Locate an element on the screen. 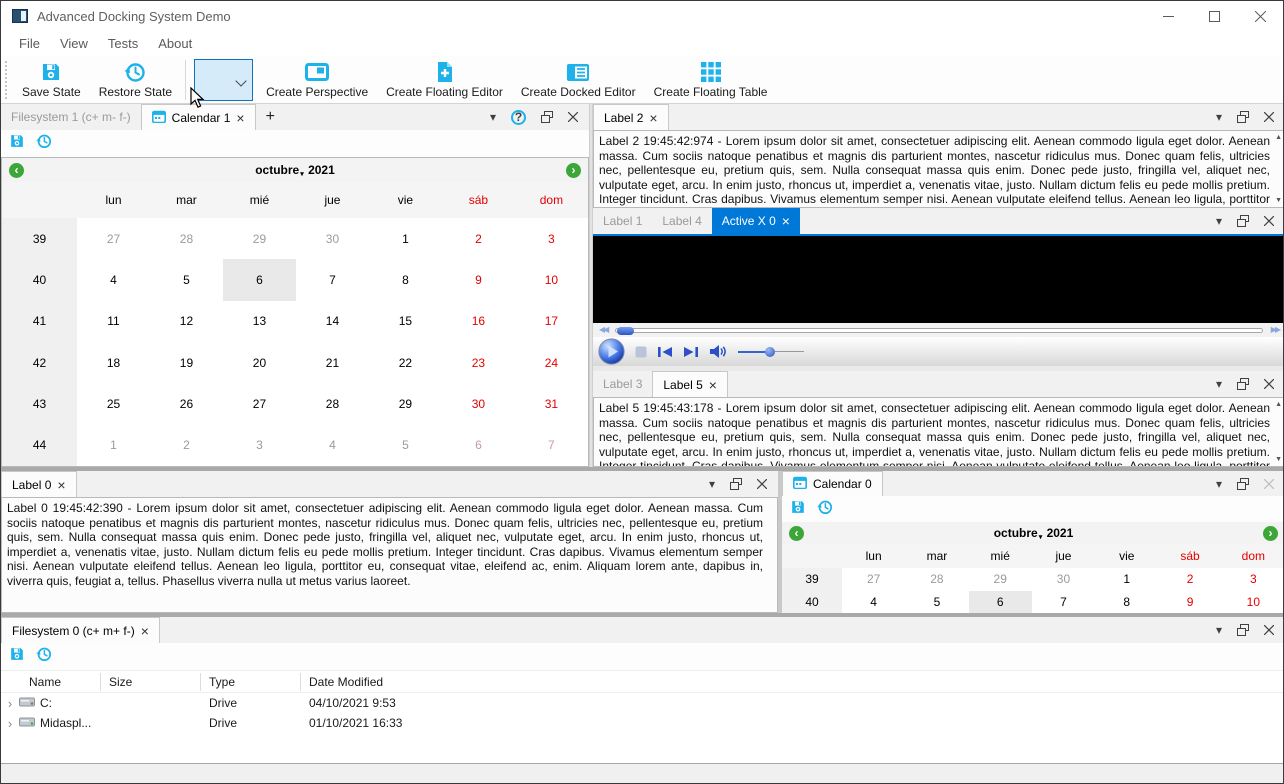 Image resolution: width=1284 pixels, height=784 pixels. tab-calendar0: Calendar 0 is located at coordinates (832, 483).